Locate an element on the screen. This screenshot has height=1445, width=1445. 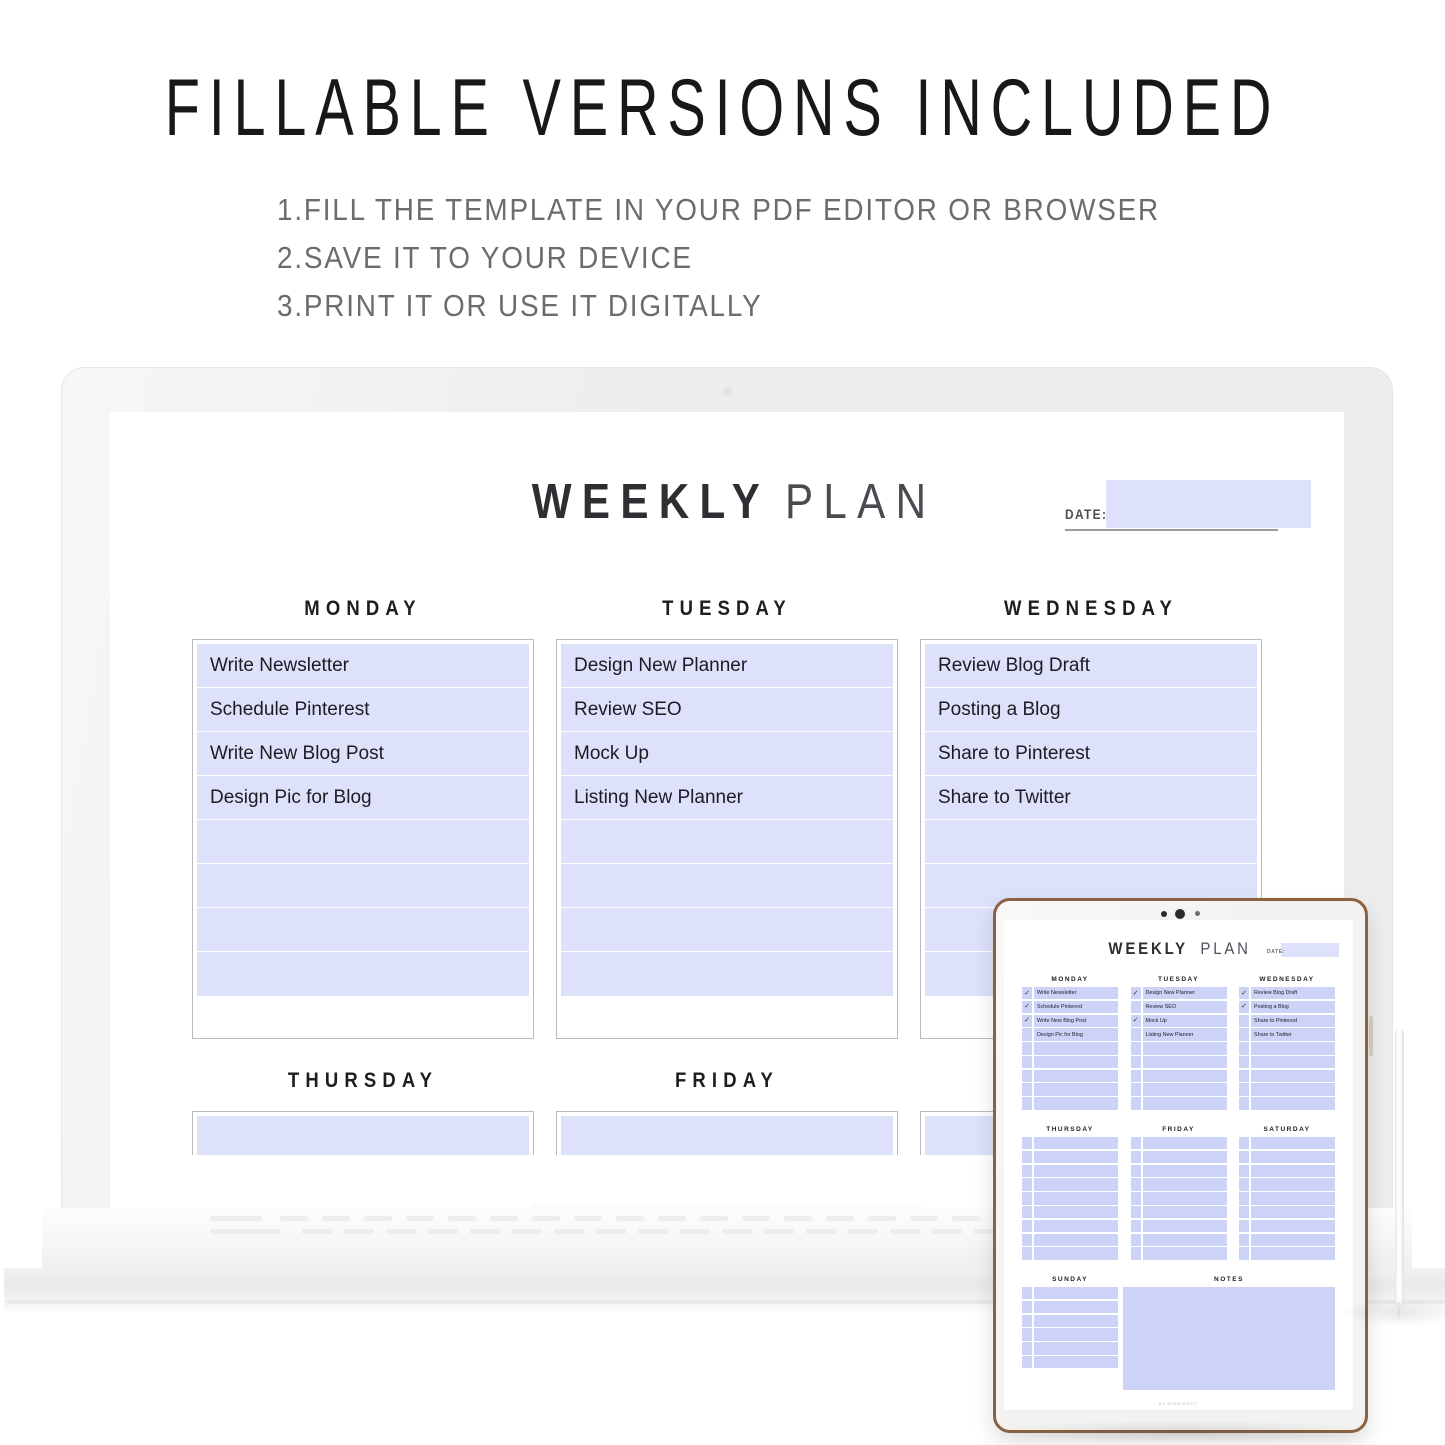
tablet-task-row: ✓ Mock Up is located at coordinates (1178, 1020).